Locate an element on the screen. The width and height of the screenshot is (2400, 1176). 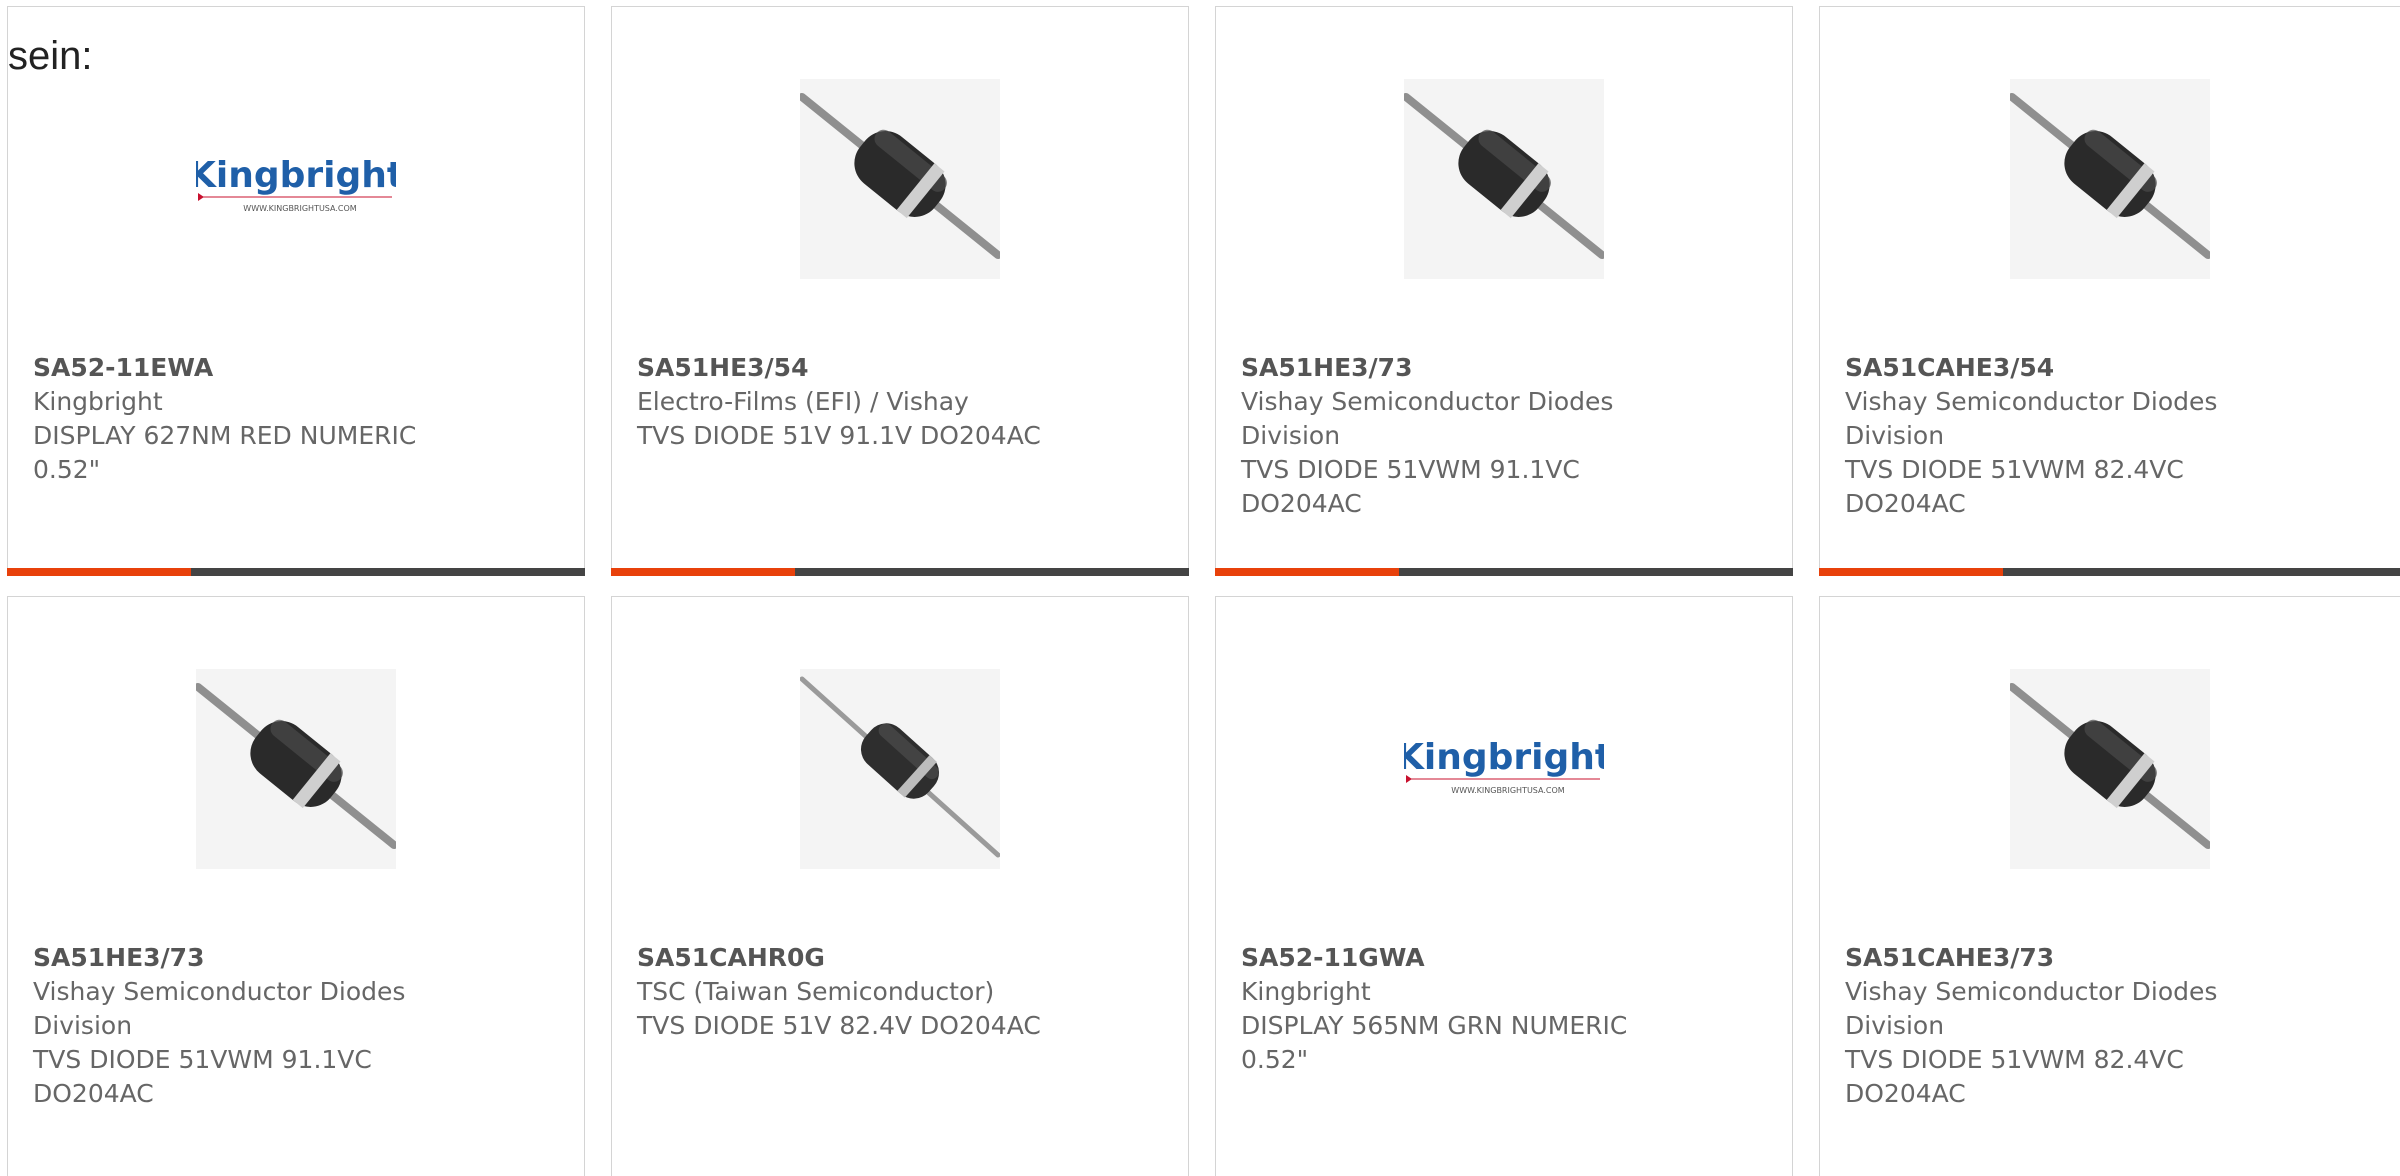
part-number-link: SA51HE3/54 is located at coordinates (847, 368).